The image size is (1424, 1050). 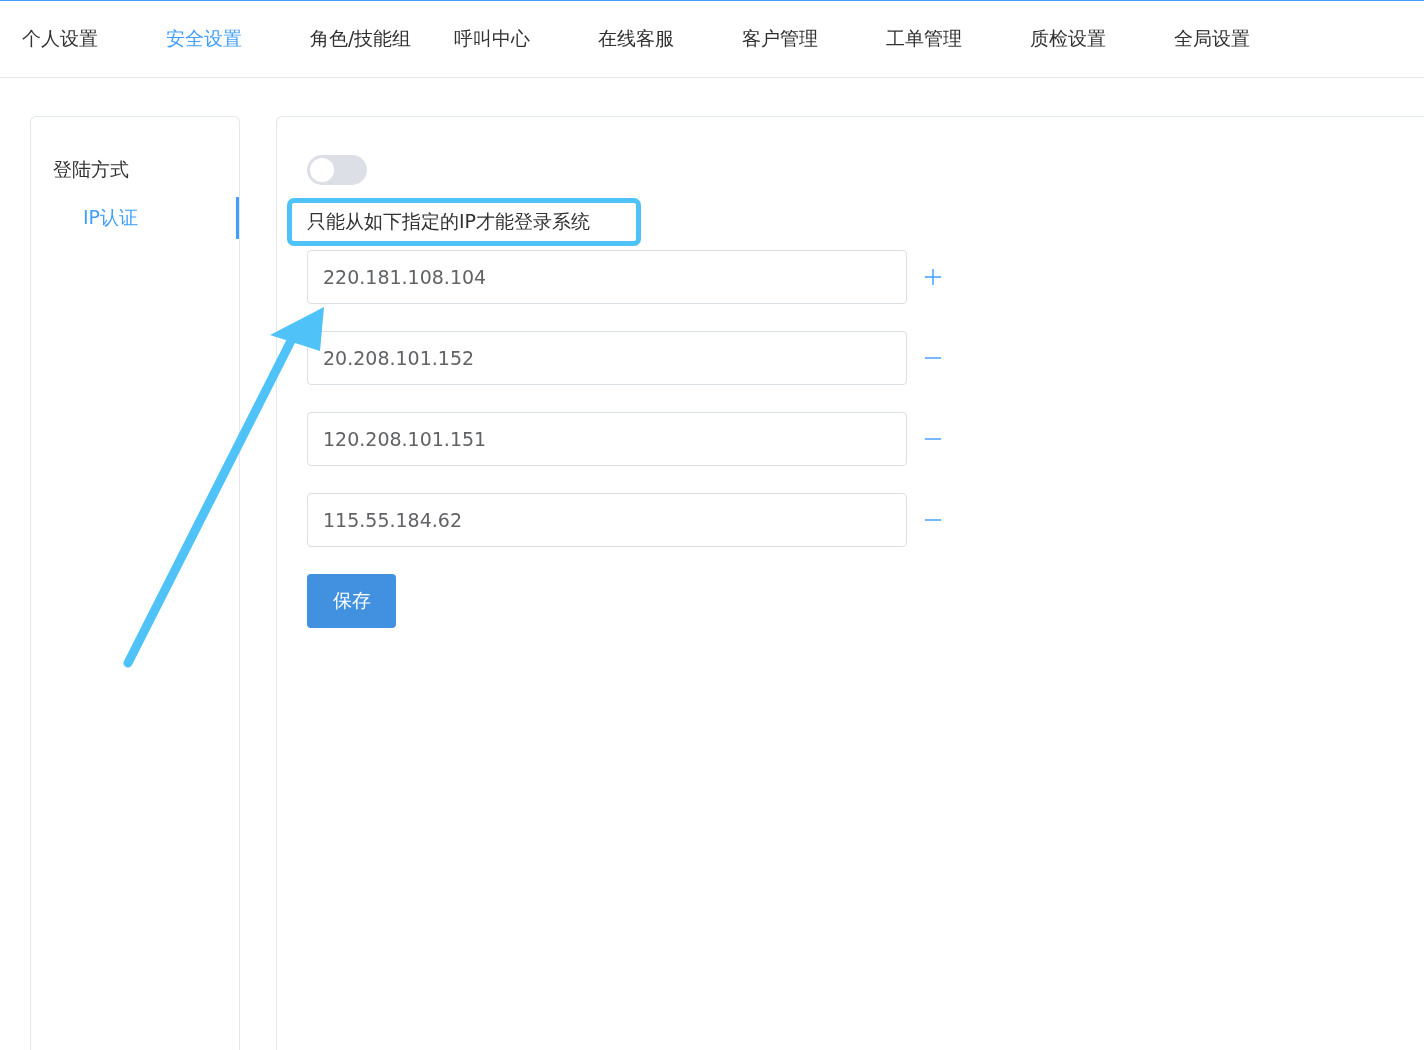 I want to click on plus-icon, so click(x=933, y=277).